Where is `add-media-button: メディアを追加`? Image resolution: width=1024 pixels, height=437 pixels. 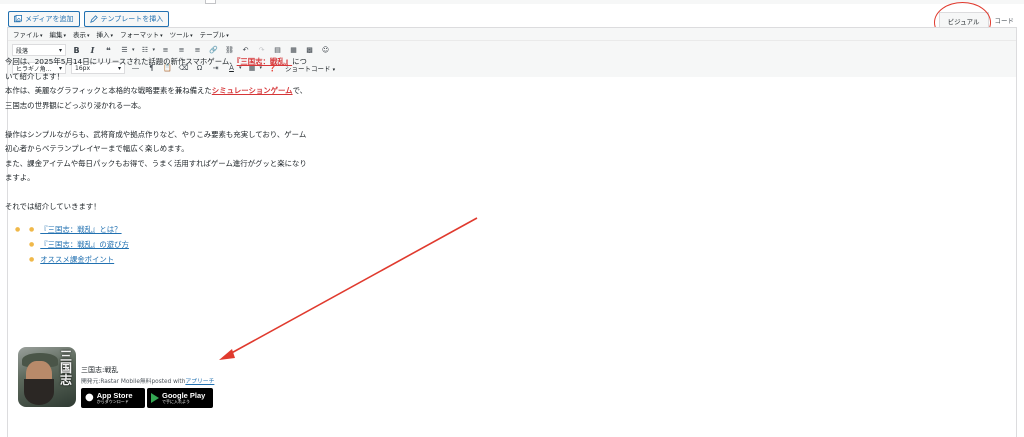 add-media-button: メディアを追加 is located at coordinates (44, 19).